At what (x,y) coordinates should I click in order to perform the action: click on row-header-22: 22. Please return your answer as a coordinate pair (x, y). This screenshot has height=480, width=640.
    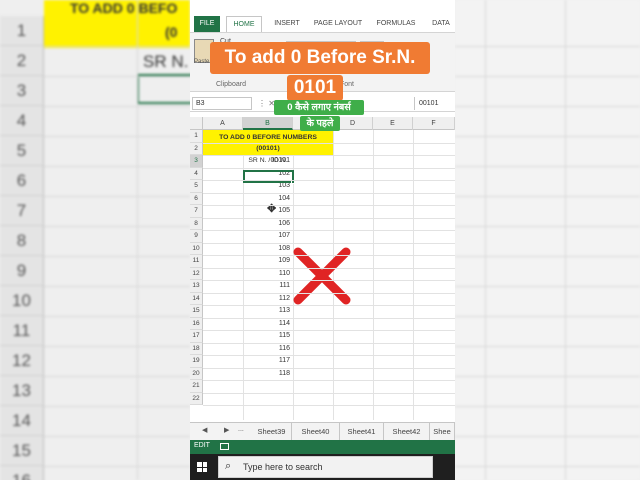
    Looking at the image, I should click on (196, 398).